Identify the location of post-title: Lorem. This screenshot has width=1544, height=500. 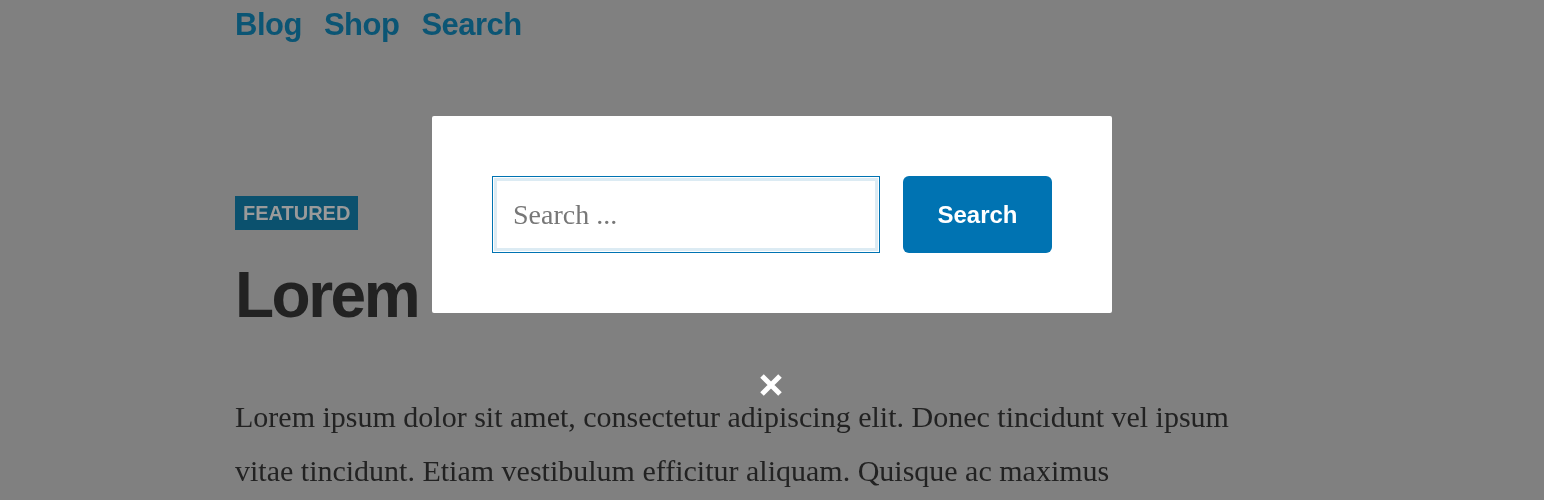
(327, 295).